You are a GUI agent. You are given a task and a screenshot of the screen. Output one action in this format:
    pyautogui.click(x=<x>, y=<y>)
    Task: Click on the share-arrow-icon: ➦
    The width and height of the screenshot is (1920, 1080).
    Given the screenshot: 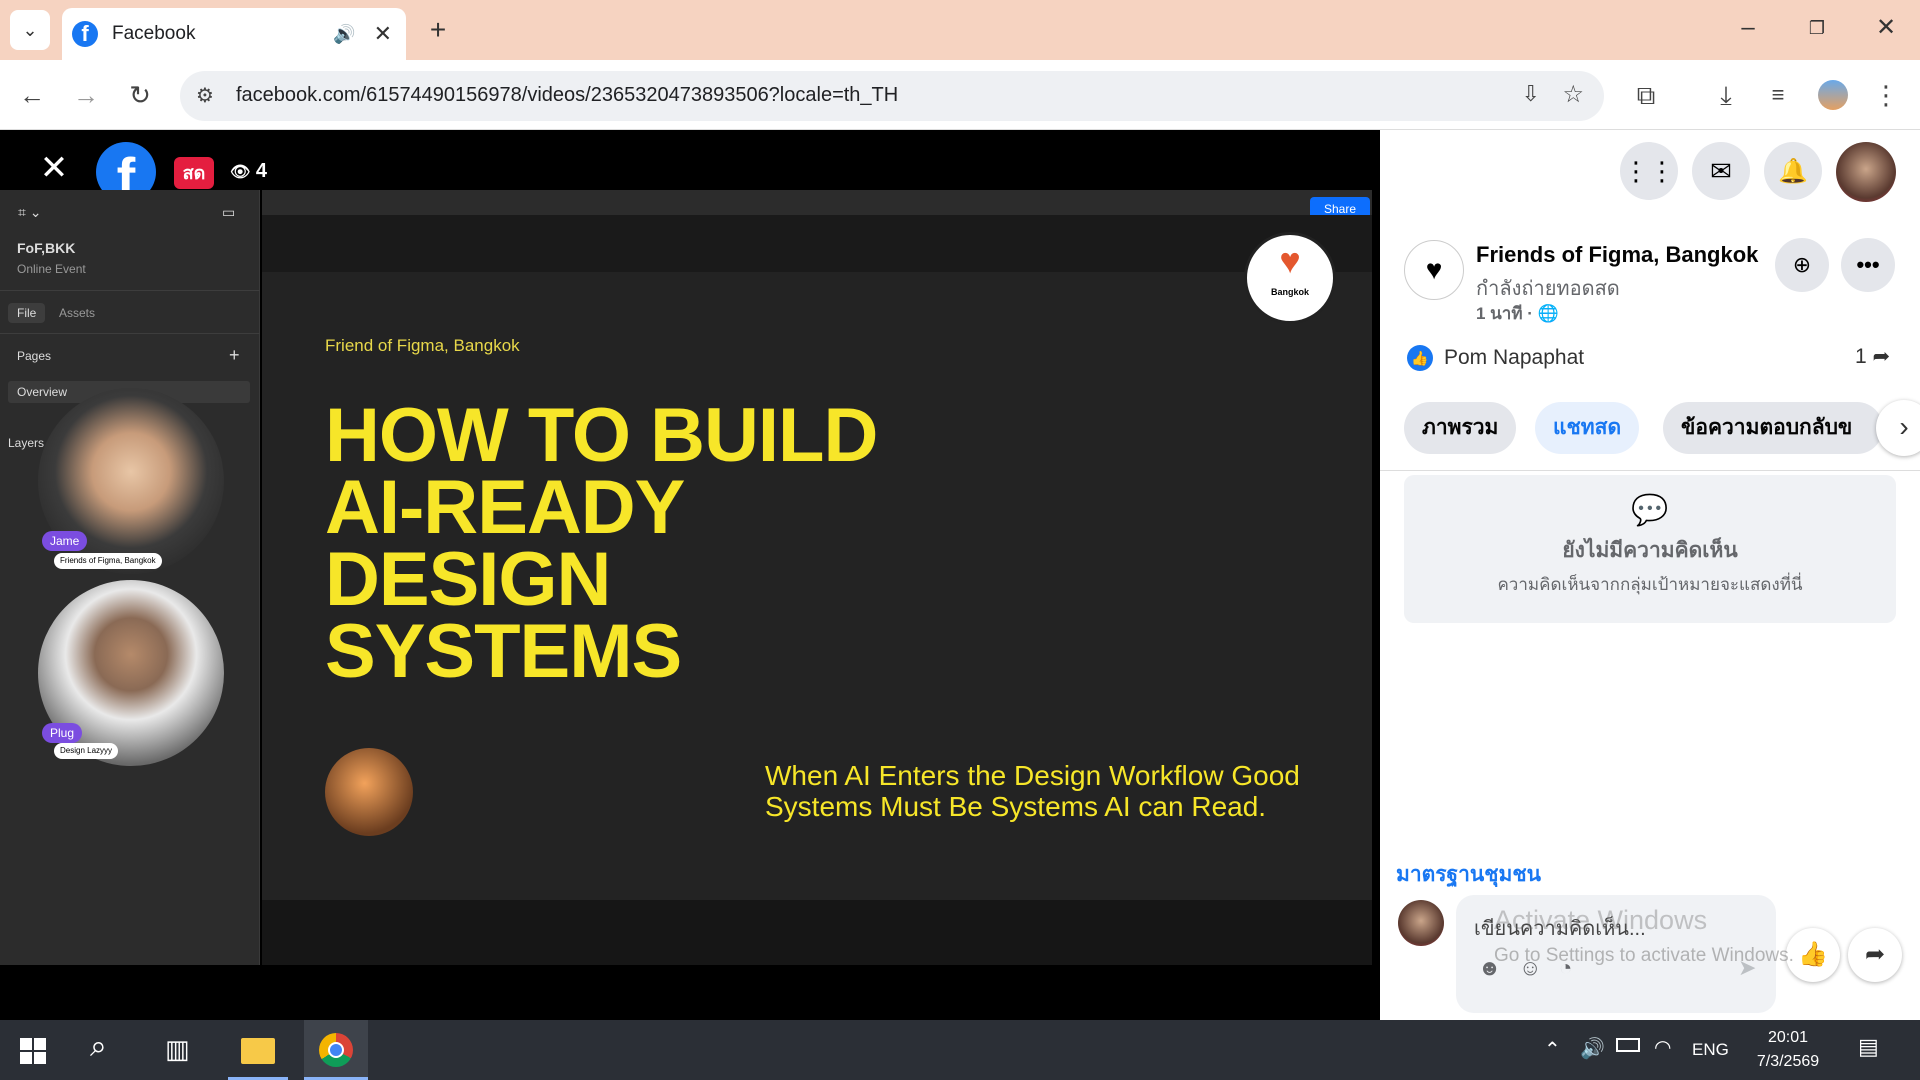 What is the action you would take?
    pyautogui.click(x=1881, y=356)
    